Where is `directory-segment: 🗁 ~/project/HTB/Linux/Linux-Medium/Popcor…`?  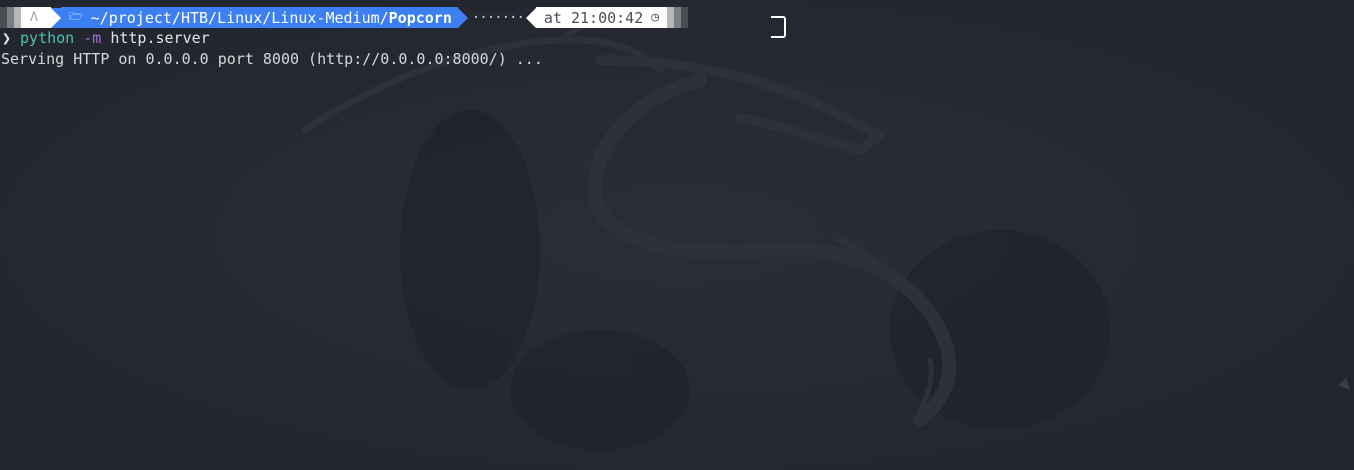 directory-segment: 🗁 ~/project/HTB/Linux/Linux-Medium/Popcor… is located at coordinates (259, 17).